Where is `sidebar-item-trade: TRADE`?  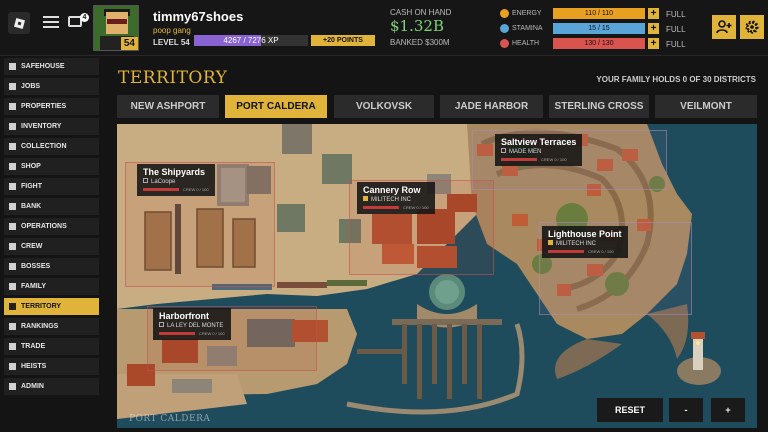
sidebar-item-trade: TRADE is located at coordinates (51, 346).